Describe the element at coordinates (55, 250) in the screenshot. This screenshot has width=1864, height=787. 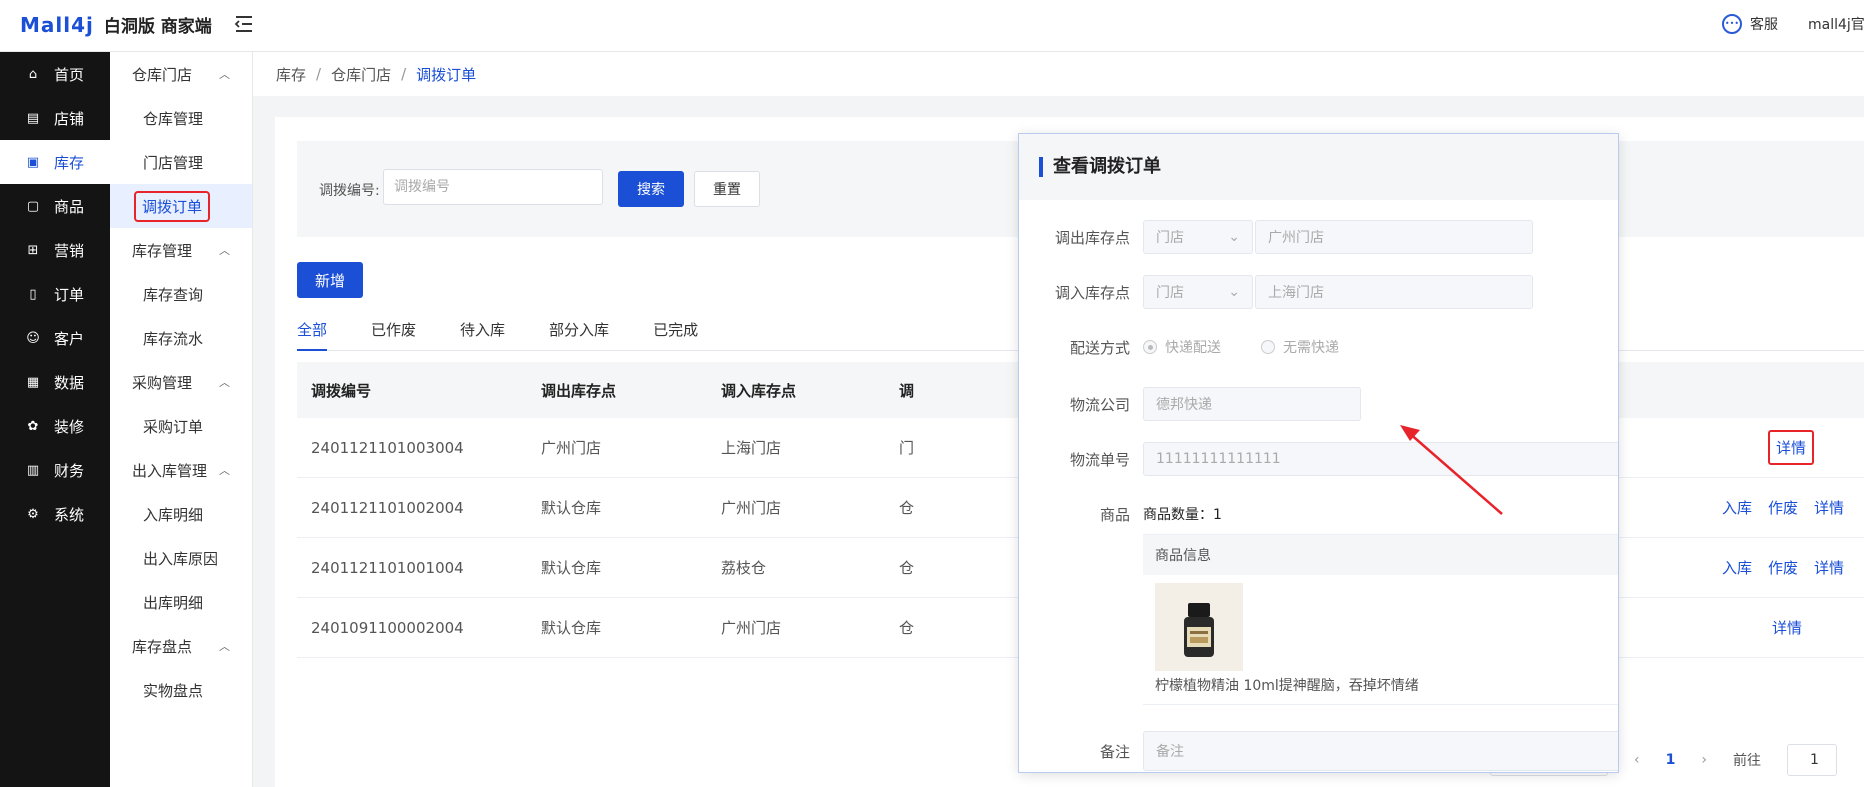
I see `nav-marketing: ⊞ 营销` at that location.